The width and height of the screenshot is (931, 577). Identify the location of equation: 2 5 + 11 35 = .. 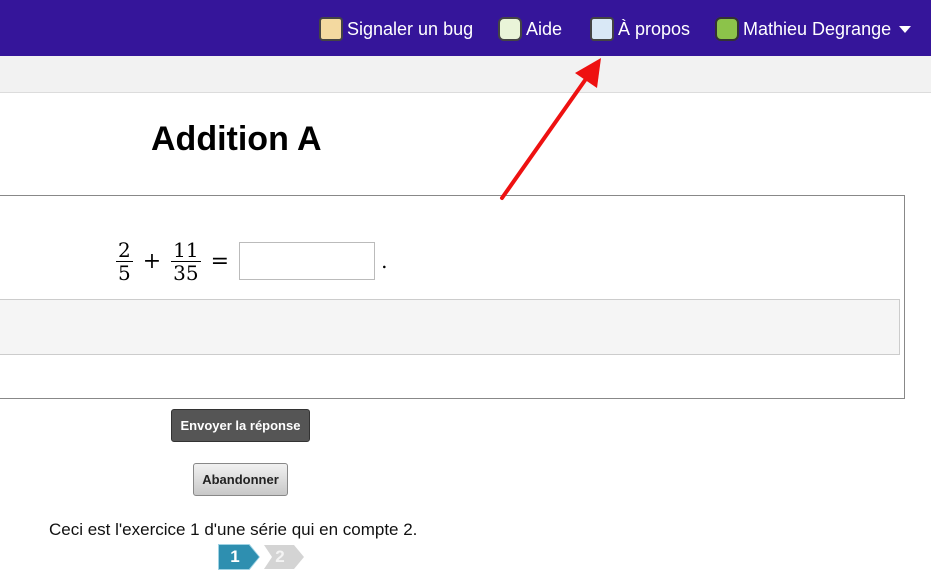
(249, 261).